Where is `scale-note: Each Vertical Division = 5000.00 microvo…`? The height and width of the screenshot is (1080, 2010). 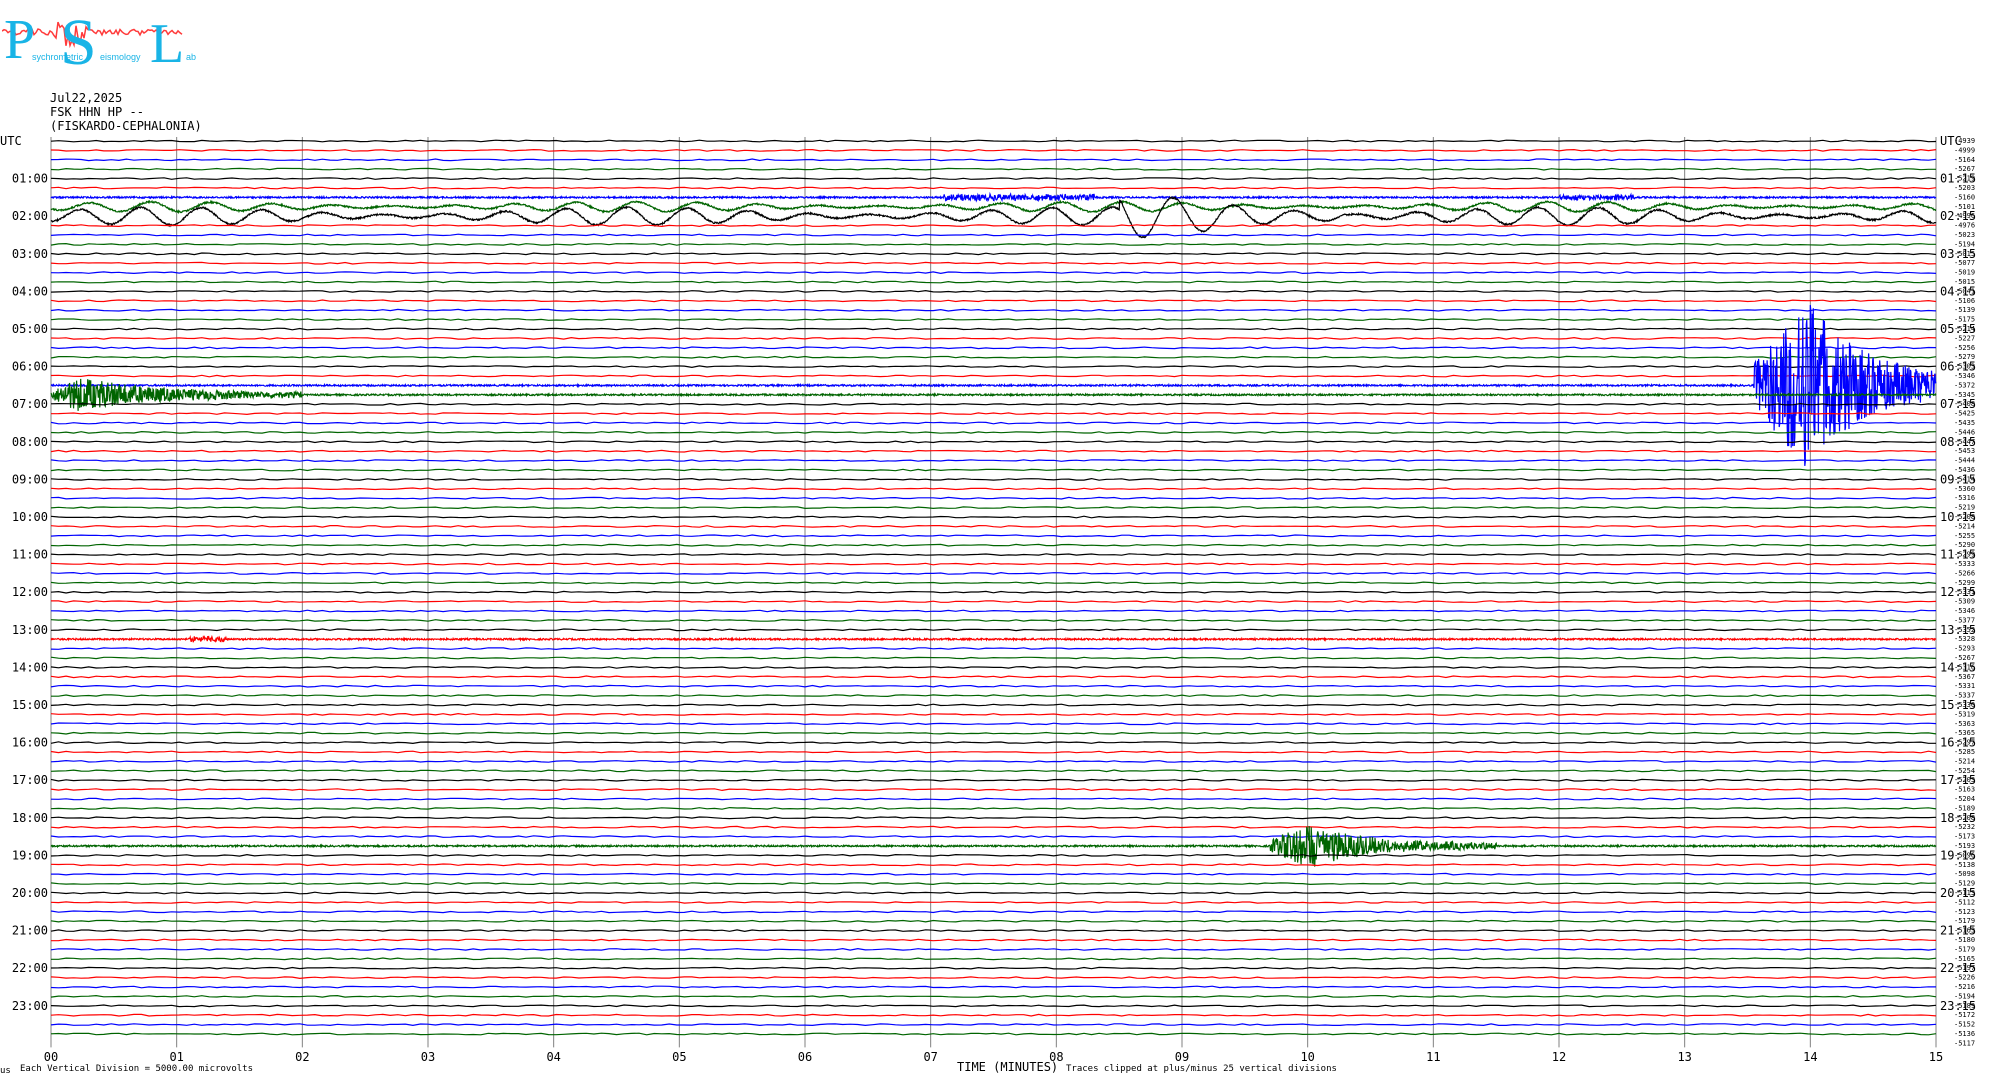 scale-note: Each Vertical Division = 5000.00 microvo… is located at coordinates (136, 1069).